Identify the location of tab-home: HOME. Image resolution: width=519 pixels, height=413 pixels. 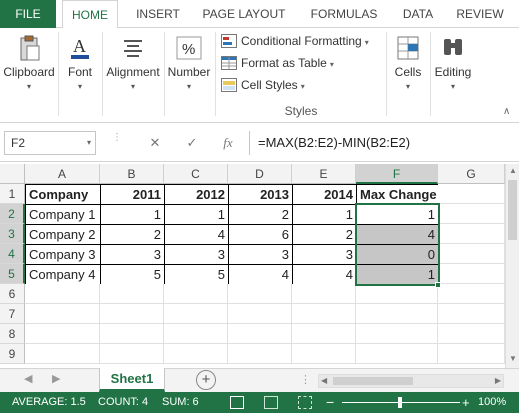
(90, 14).